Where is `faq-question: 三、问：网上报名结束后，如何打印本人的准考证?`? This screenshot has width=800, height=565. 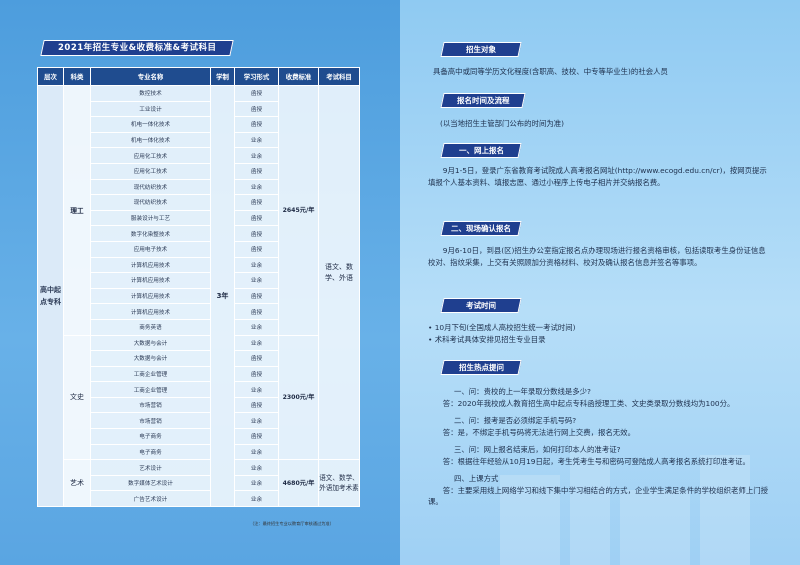
faq-question: 三、问：网上报名结束后，如何打印本人的准考证? is located at coordinates (537, 449).